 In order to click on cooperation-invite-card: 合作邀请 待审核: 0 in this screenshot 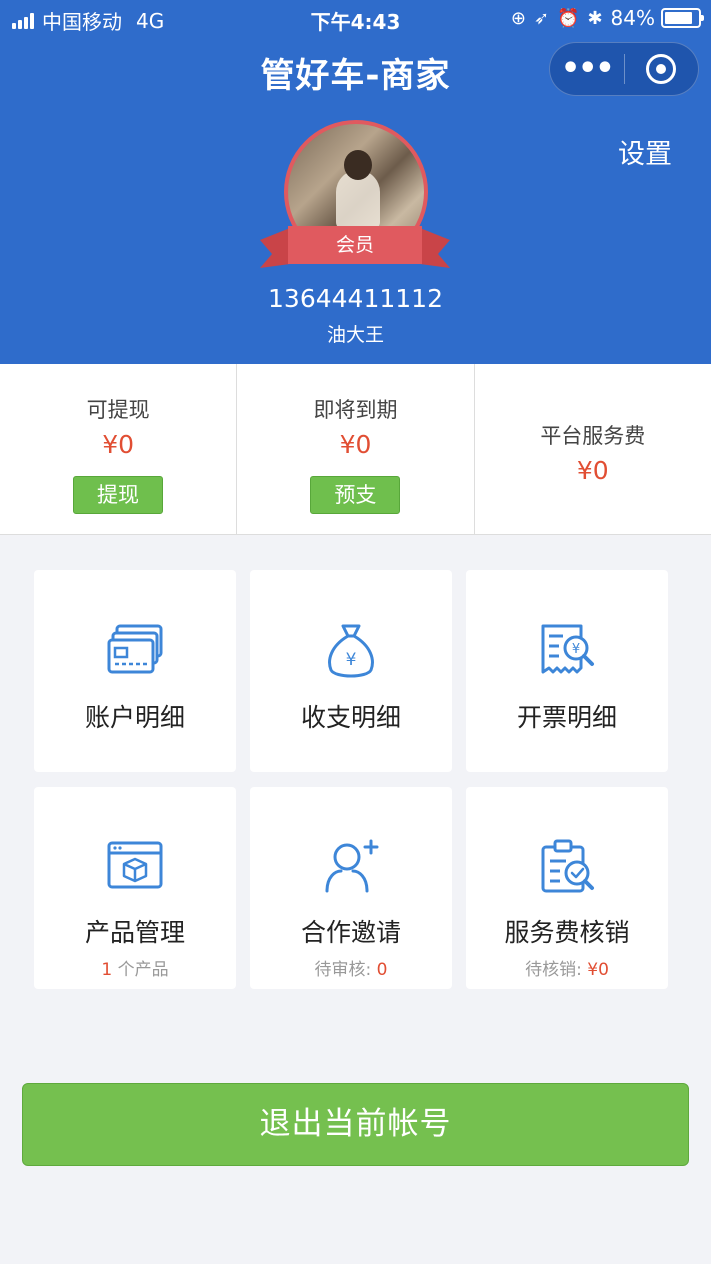, I will do `click(351, 888)`.